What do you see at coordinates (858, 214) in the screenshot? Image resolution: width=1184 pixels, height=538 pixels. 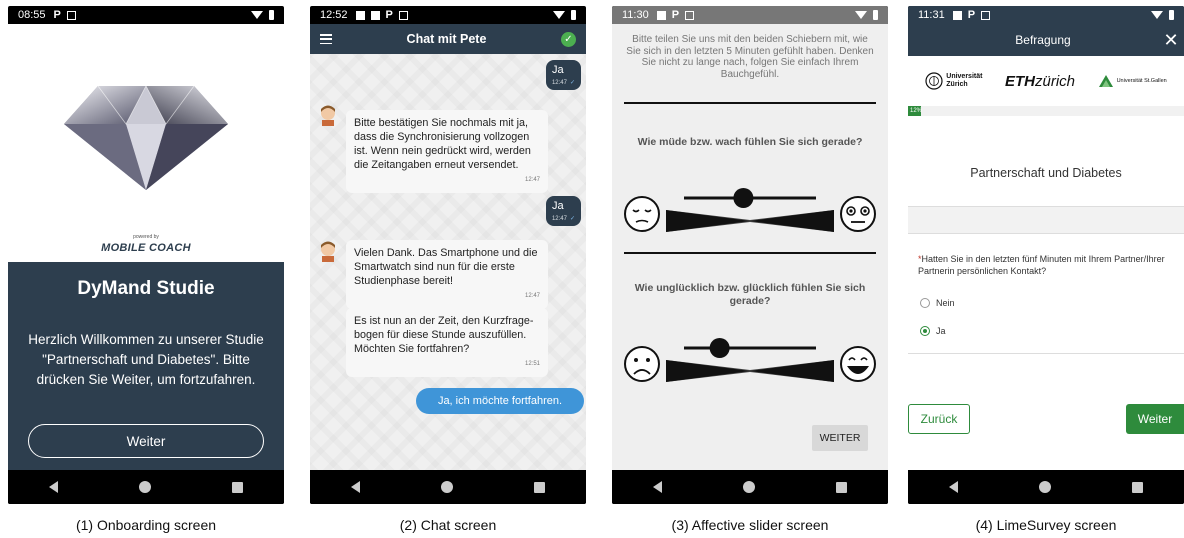 I see `awake-face-icon` at bounding box center [858, 214].